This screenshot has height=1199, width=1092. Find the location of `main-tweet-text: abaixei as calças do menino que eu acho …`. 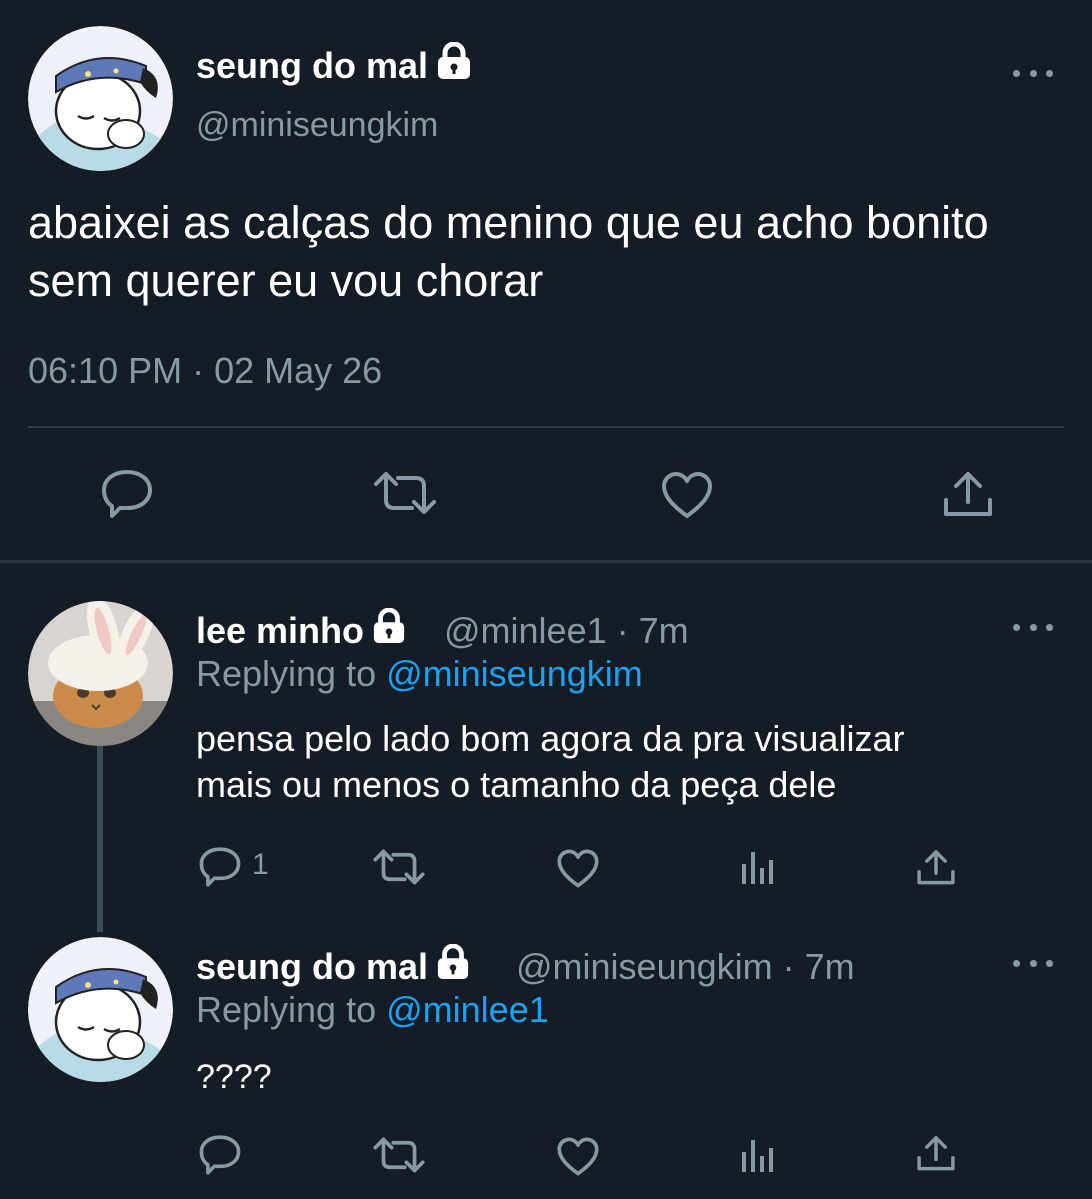

main-tweet-text: abaixei as calças do menino que eu acho … is located at coordinates (508, 251).